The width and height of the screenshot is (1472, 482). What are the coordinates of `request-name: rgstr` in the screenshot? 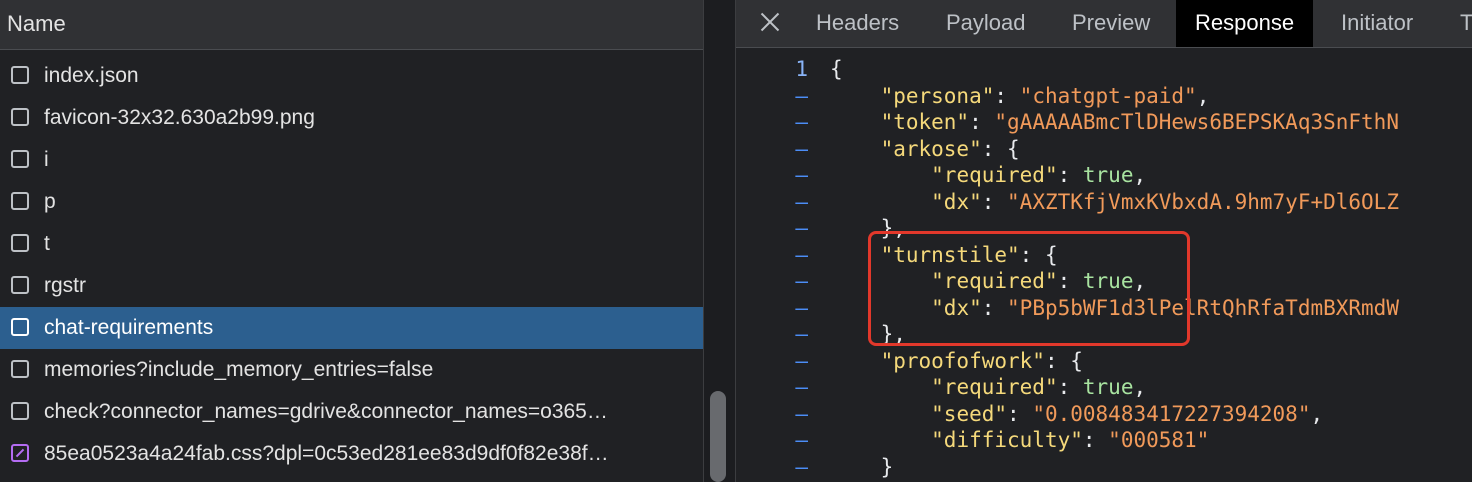 It's located at (65, 285).